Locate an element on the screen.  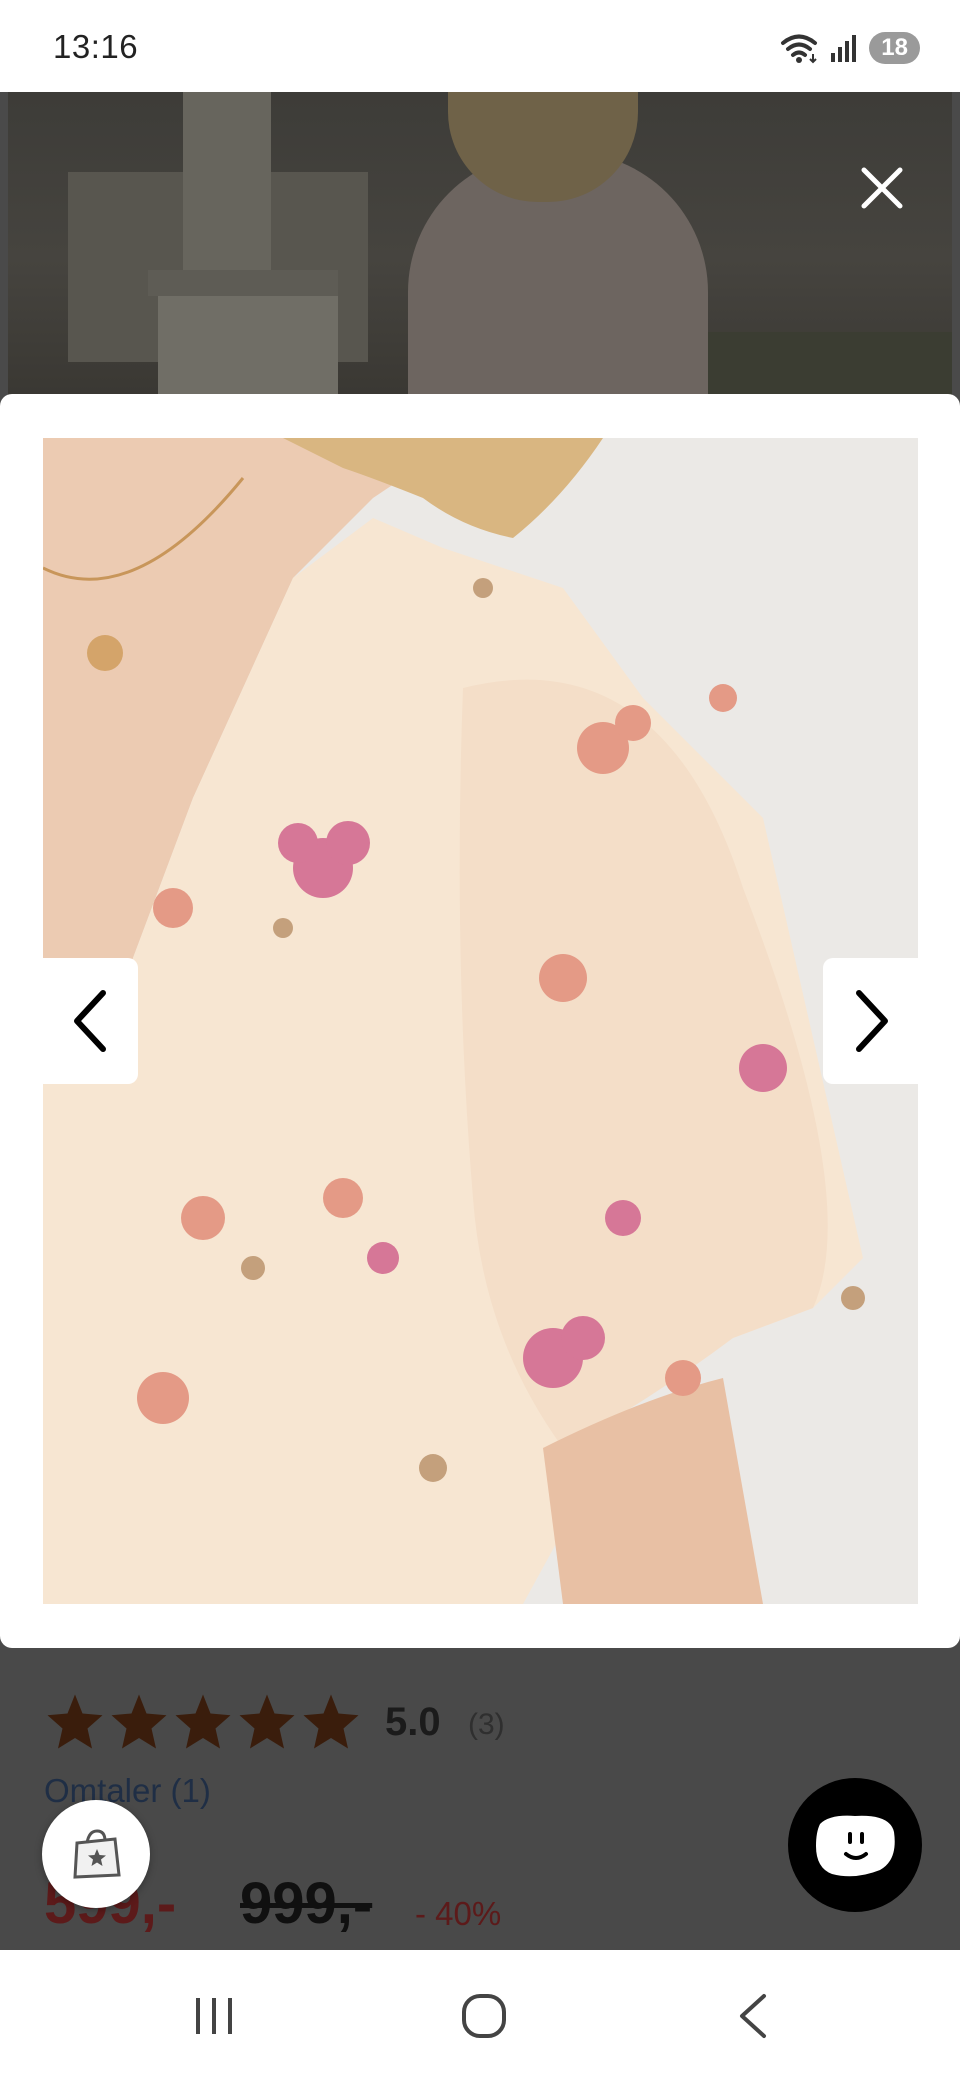
original-price: 999,- is located at coordinates (306, 1903).